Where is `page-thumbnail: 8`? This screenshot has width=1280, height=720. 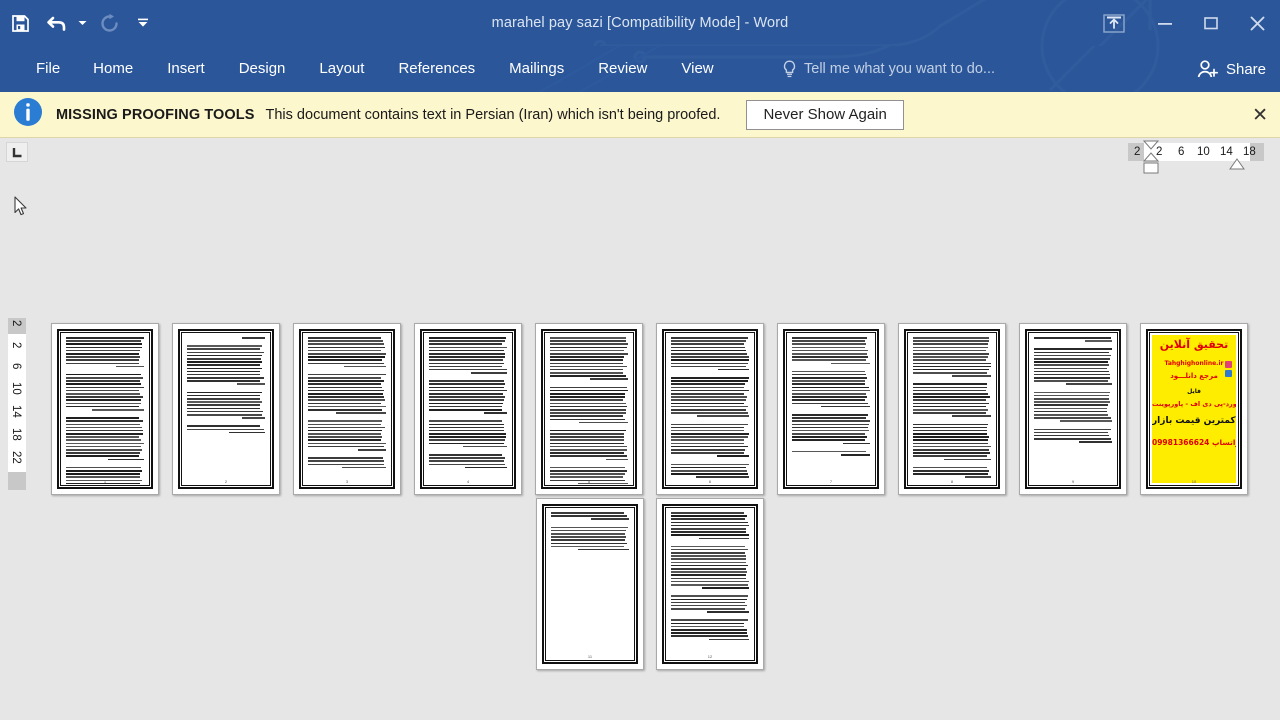
page-thumbnail: 8 is located at coordinates (952, 409).